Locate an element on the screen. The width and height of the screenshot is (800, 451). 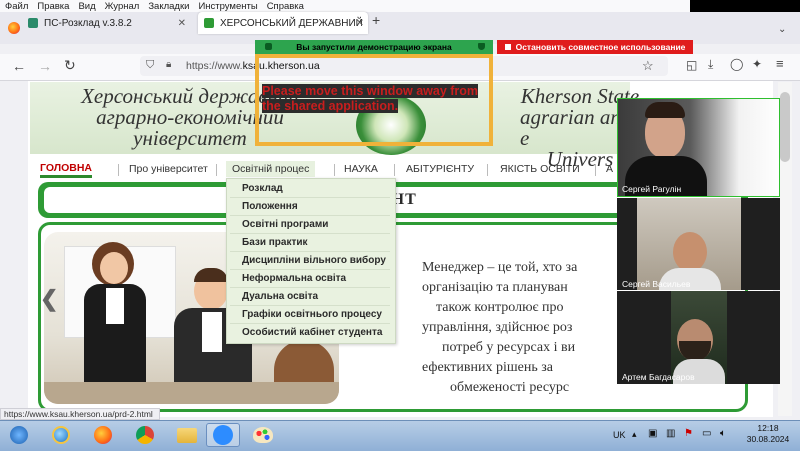
nav-about: Про університет is located at coordinates (168, 169).